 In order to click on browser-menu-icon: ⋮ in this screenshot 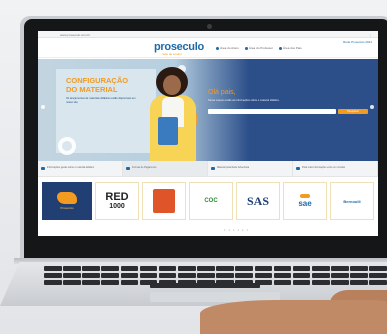, I will do `click(370, 35)`.